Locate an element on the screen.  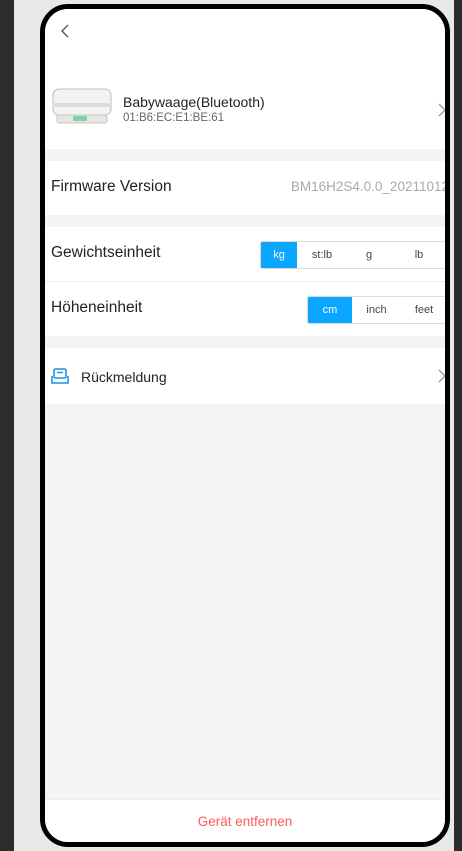
weight-unit-label: Gewichtseinheit is located at coordinates (106, 252).